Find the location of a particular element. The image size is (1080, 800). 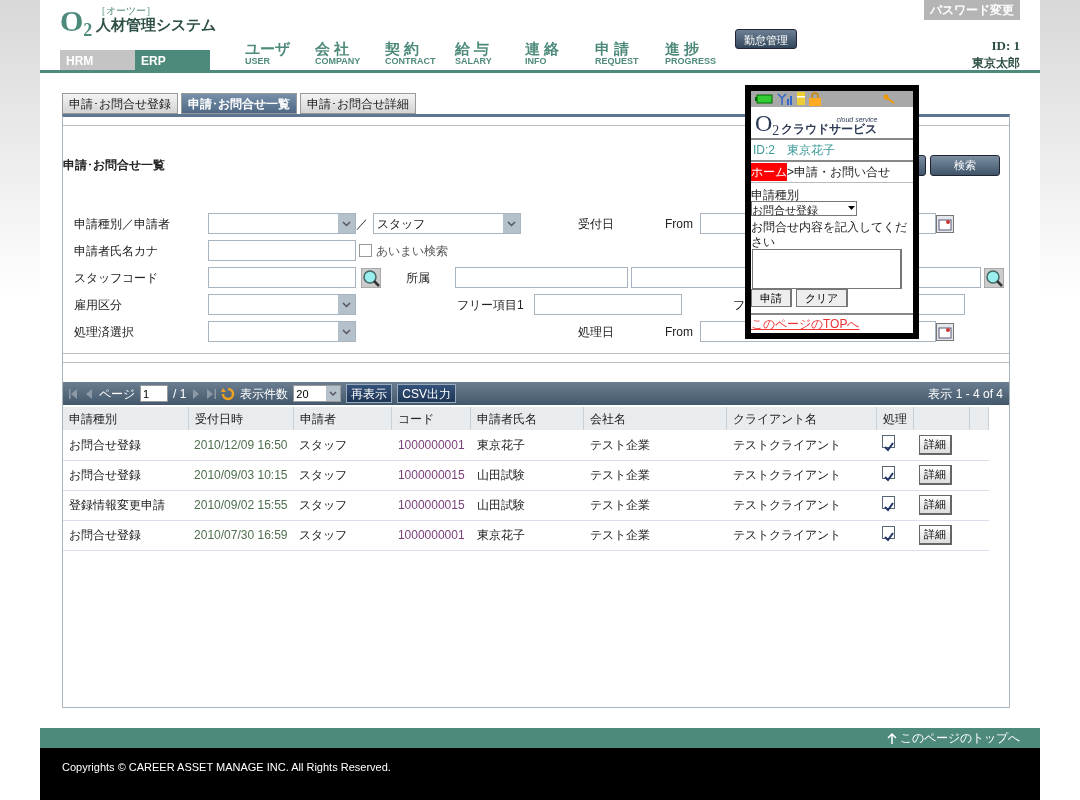

field-label: 申請種別 is located at coordinates (775, 195).